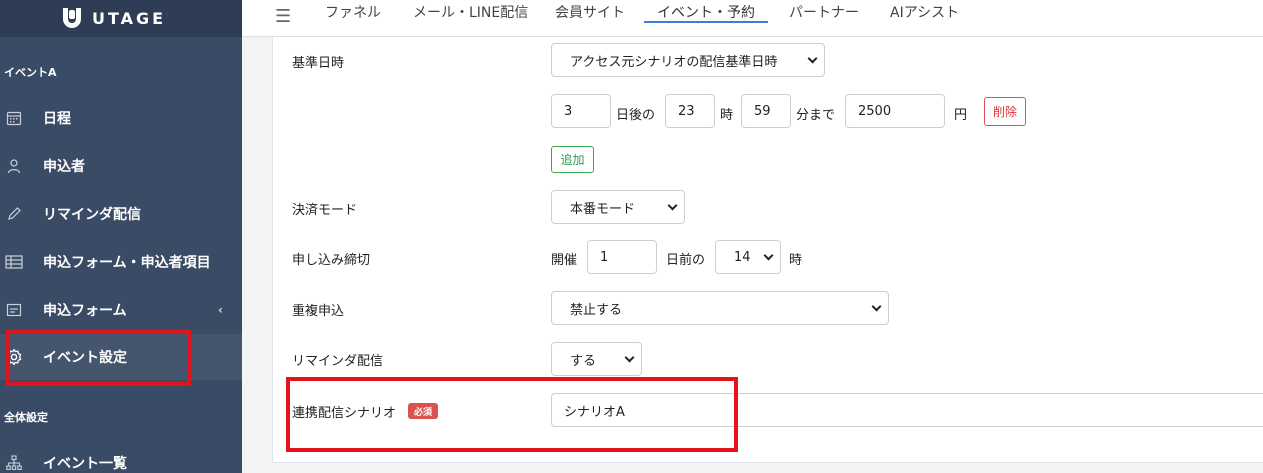 Image resolution: width=1263 pixels, height=473 pixels. Describe the element at coordinates (706, 12) in the screenshot. I see `tab-event-reservation: イベント・予約` at that location.